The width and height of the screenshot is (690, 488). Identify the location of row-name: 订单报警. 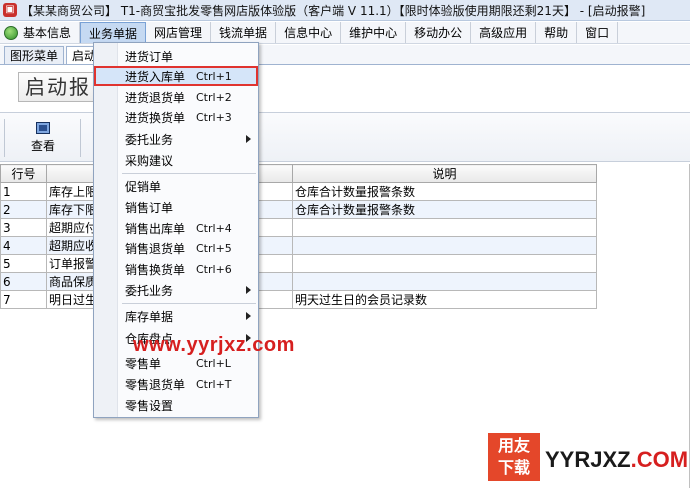
(70, 263).